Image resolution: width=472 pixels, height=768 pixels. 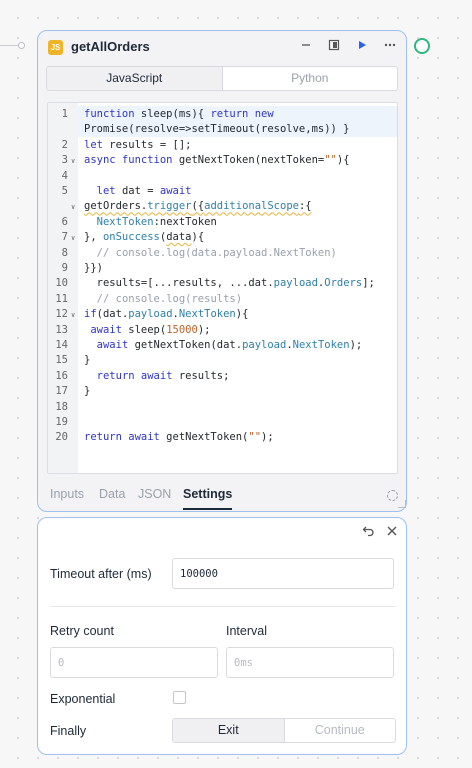 What do you see at coordinates (334, 47) in the screenshot?
I see `panel-icon` at bounding box center [334, 47].